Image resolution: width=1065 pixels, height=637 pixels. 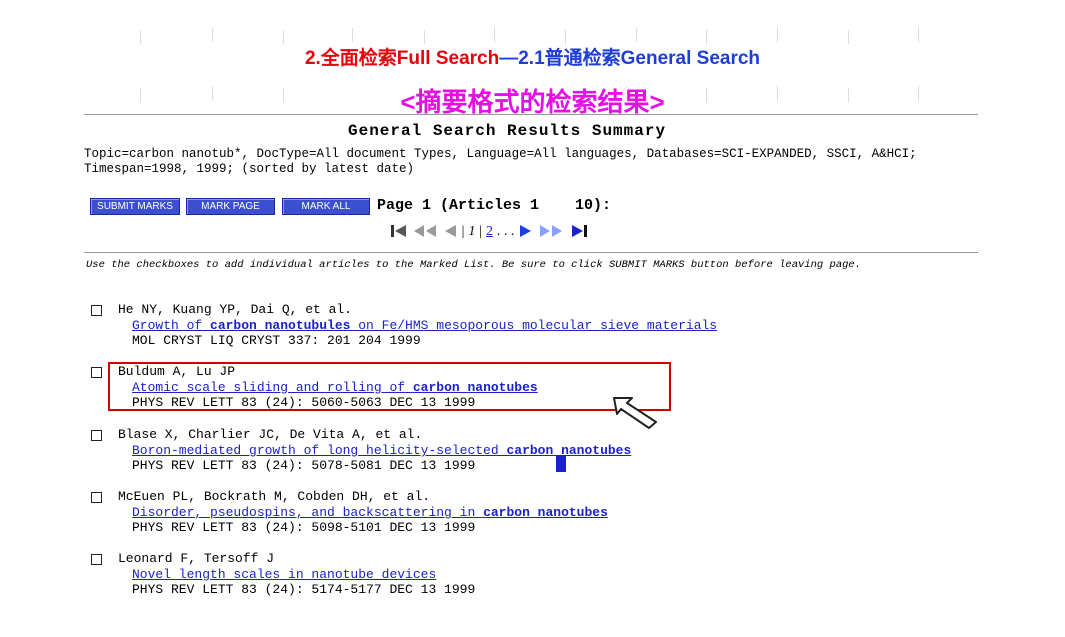 What do you see at coordinates (630, 58) in the screenshot?
I see `slide-title-part2: —2.1普通检索General Search` at bounding box center [630, 58].